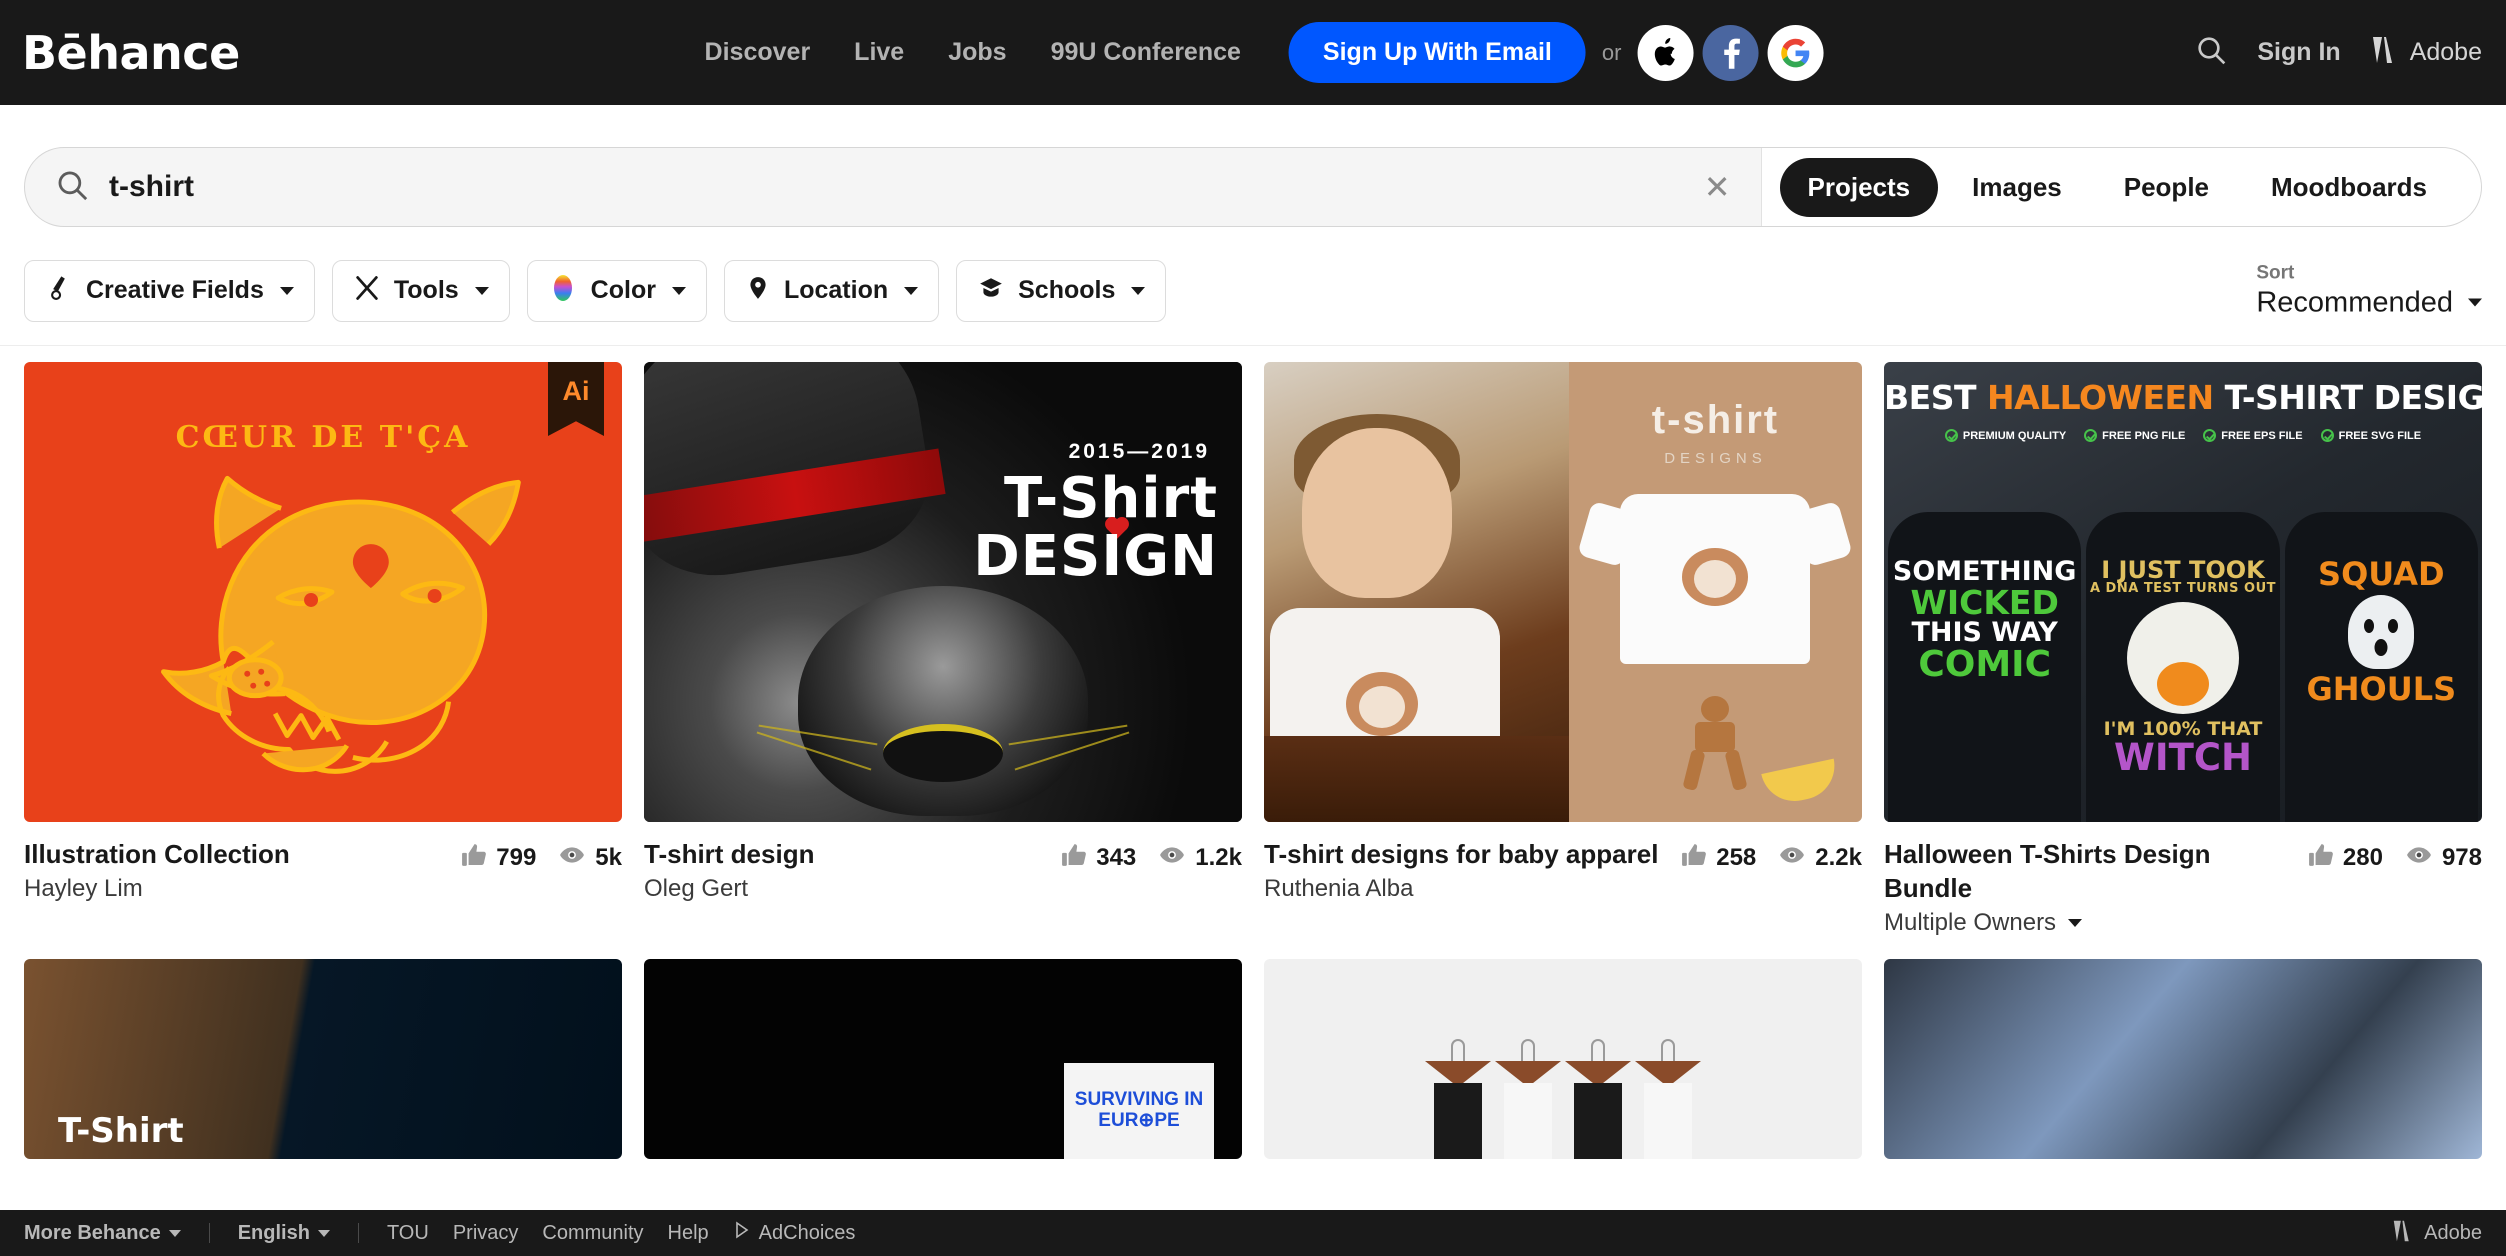  What do you see at coordinates (236, 889) in the screenshot?
I see `project-owner: Hayley Lim` at bounding box center [236, 889].